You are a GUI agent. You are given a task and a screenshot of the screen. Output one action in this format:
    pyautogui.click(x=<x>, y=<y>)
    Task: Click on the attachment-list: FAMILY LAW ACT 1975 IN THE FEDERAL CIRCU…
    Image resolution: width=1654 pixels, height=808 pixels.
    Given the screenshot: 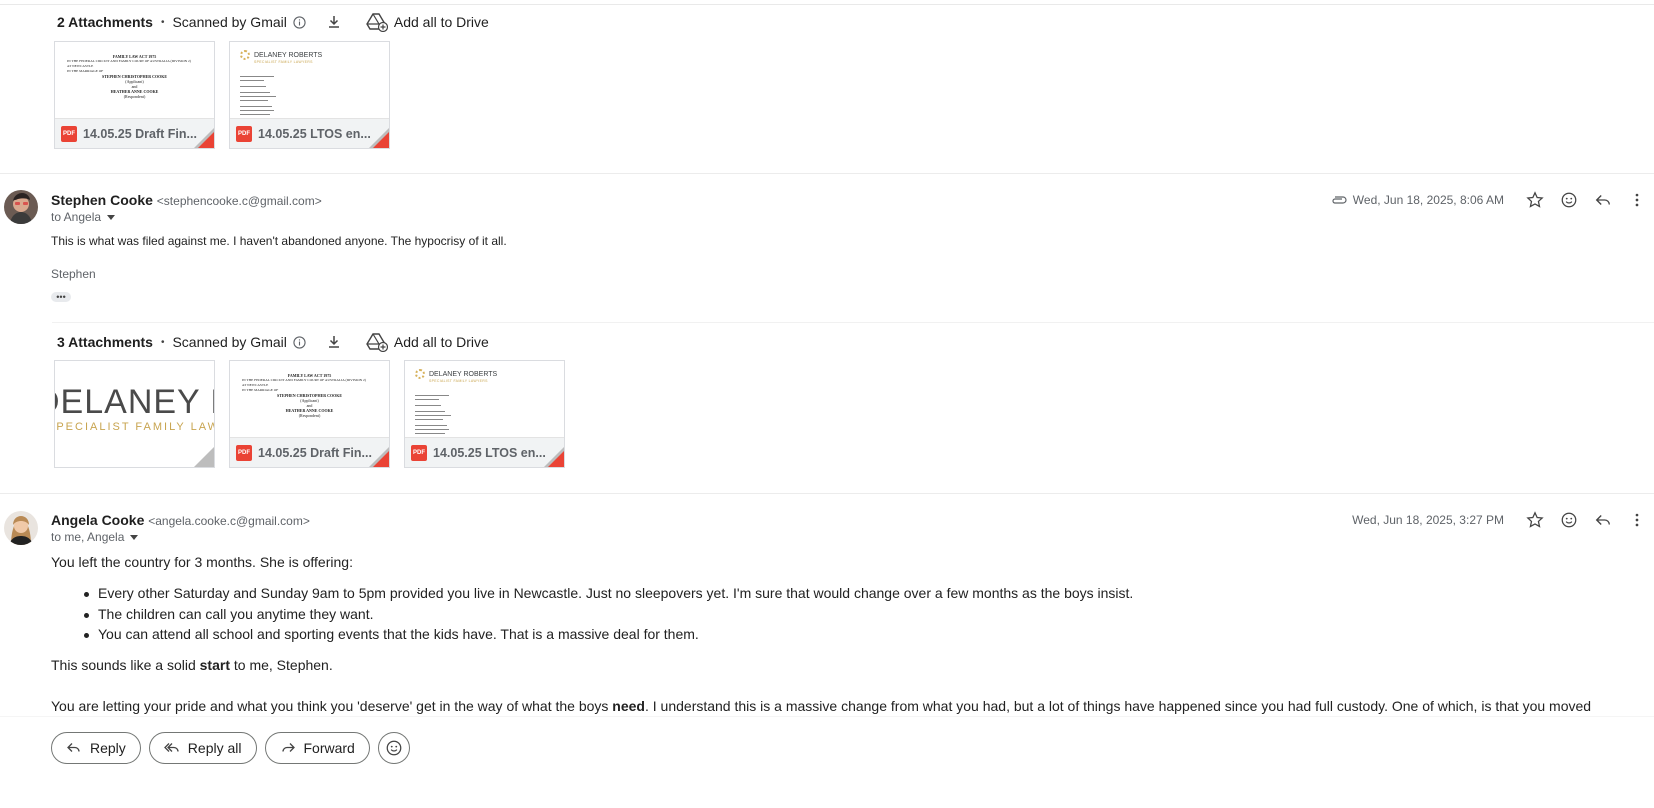 What is the action you would take?
    pyautogui.click(x=222, y=95)
    